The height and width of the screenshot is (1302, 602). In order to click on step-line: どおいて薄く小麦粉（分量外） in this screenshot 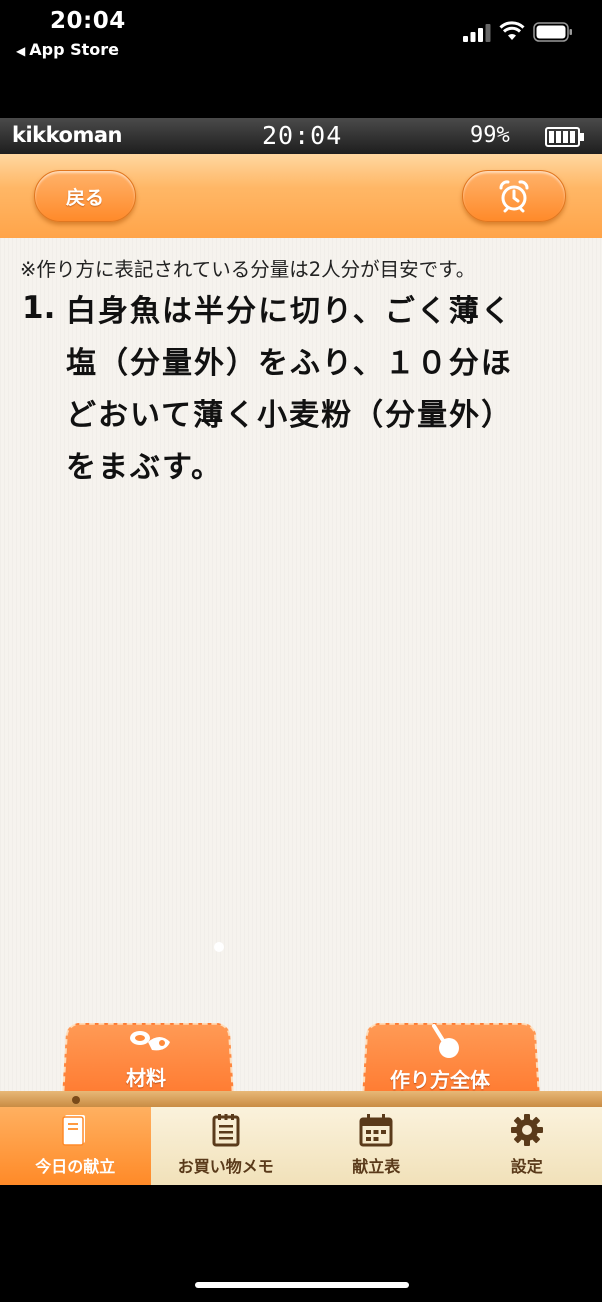, I will do `click(290, 415)`.